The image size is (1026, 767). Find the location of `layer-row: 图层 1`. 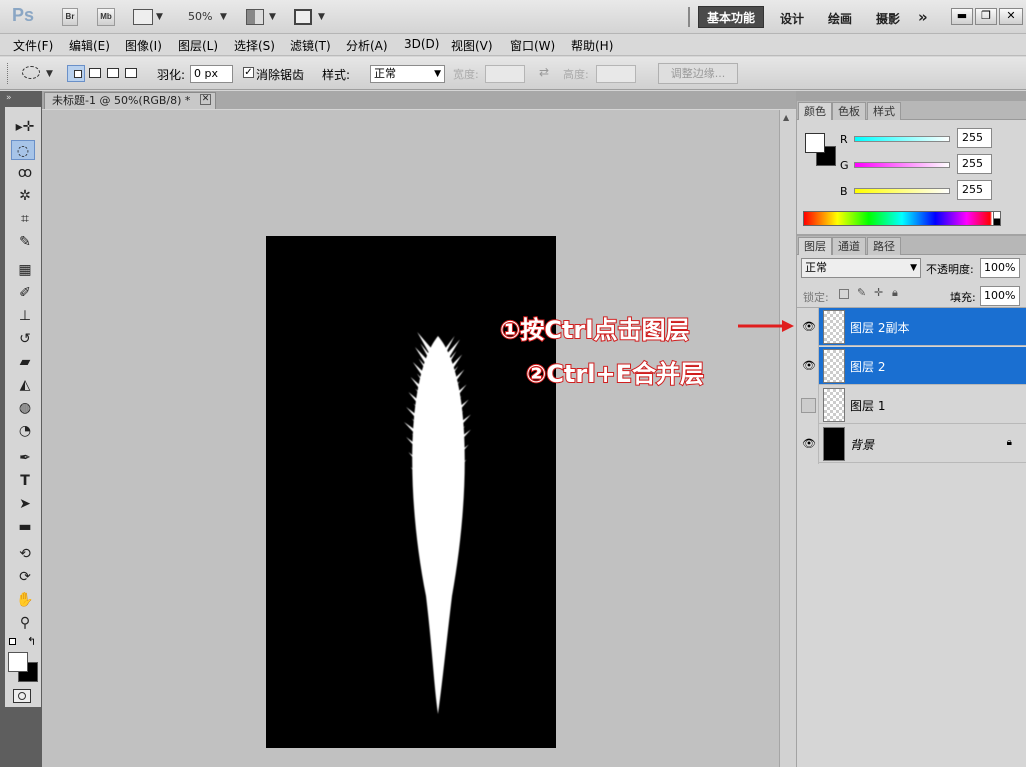

layer-row: 图层 1 is located at coordinates (922, 405).